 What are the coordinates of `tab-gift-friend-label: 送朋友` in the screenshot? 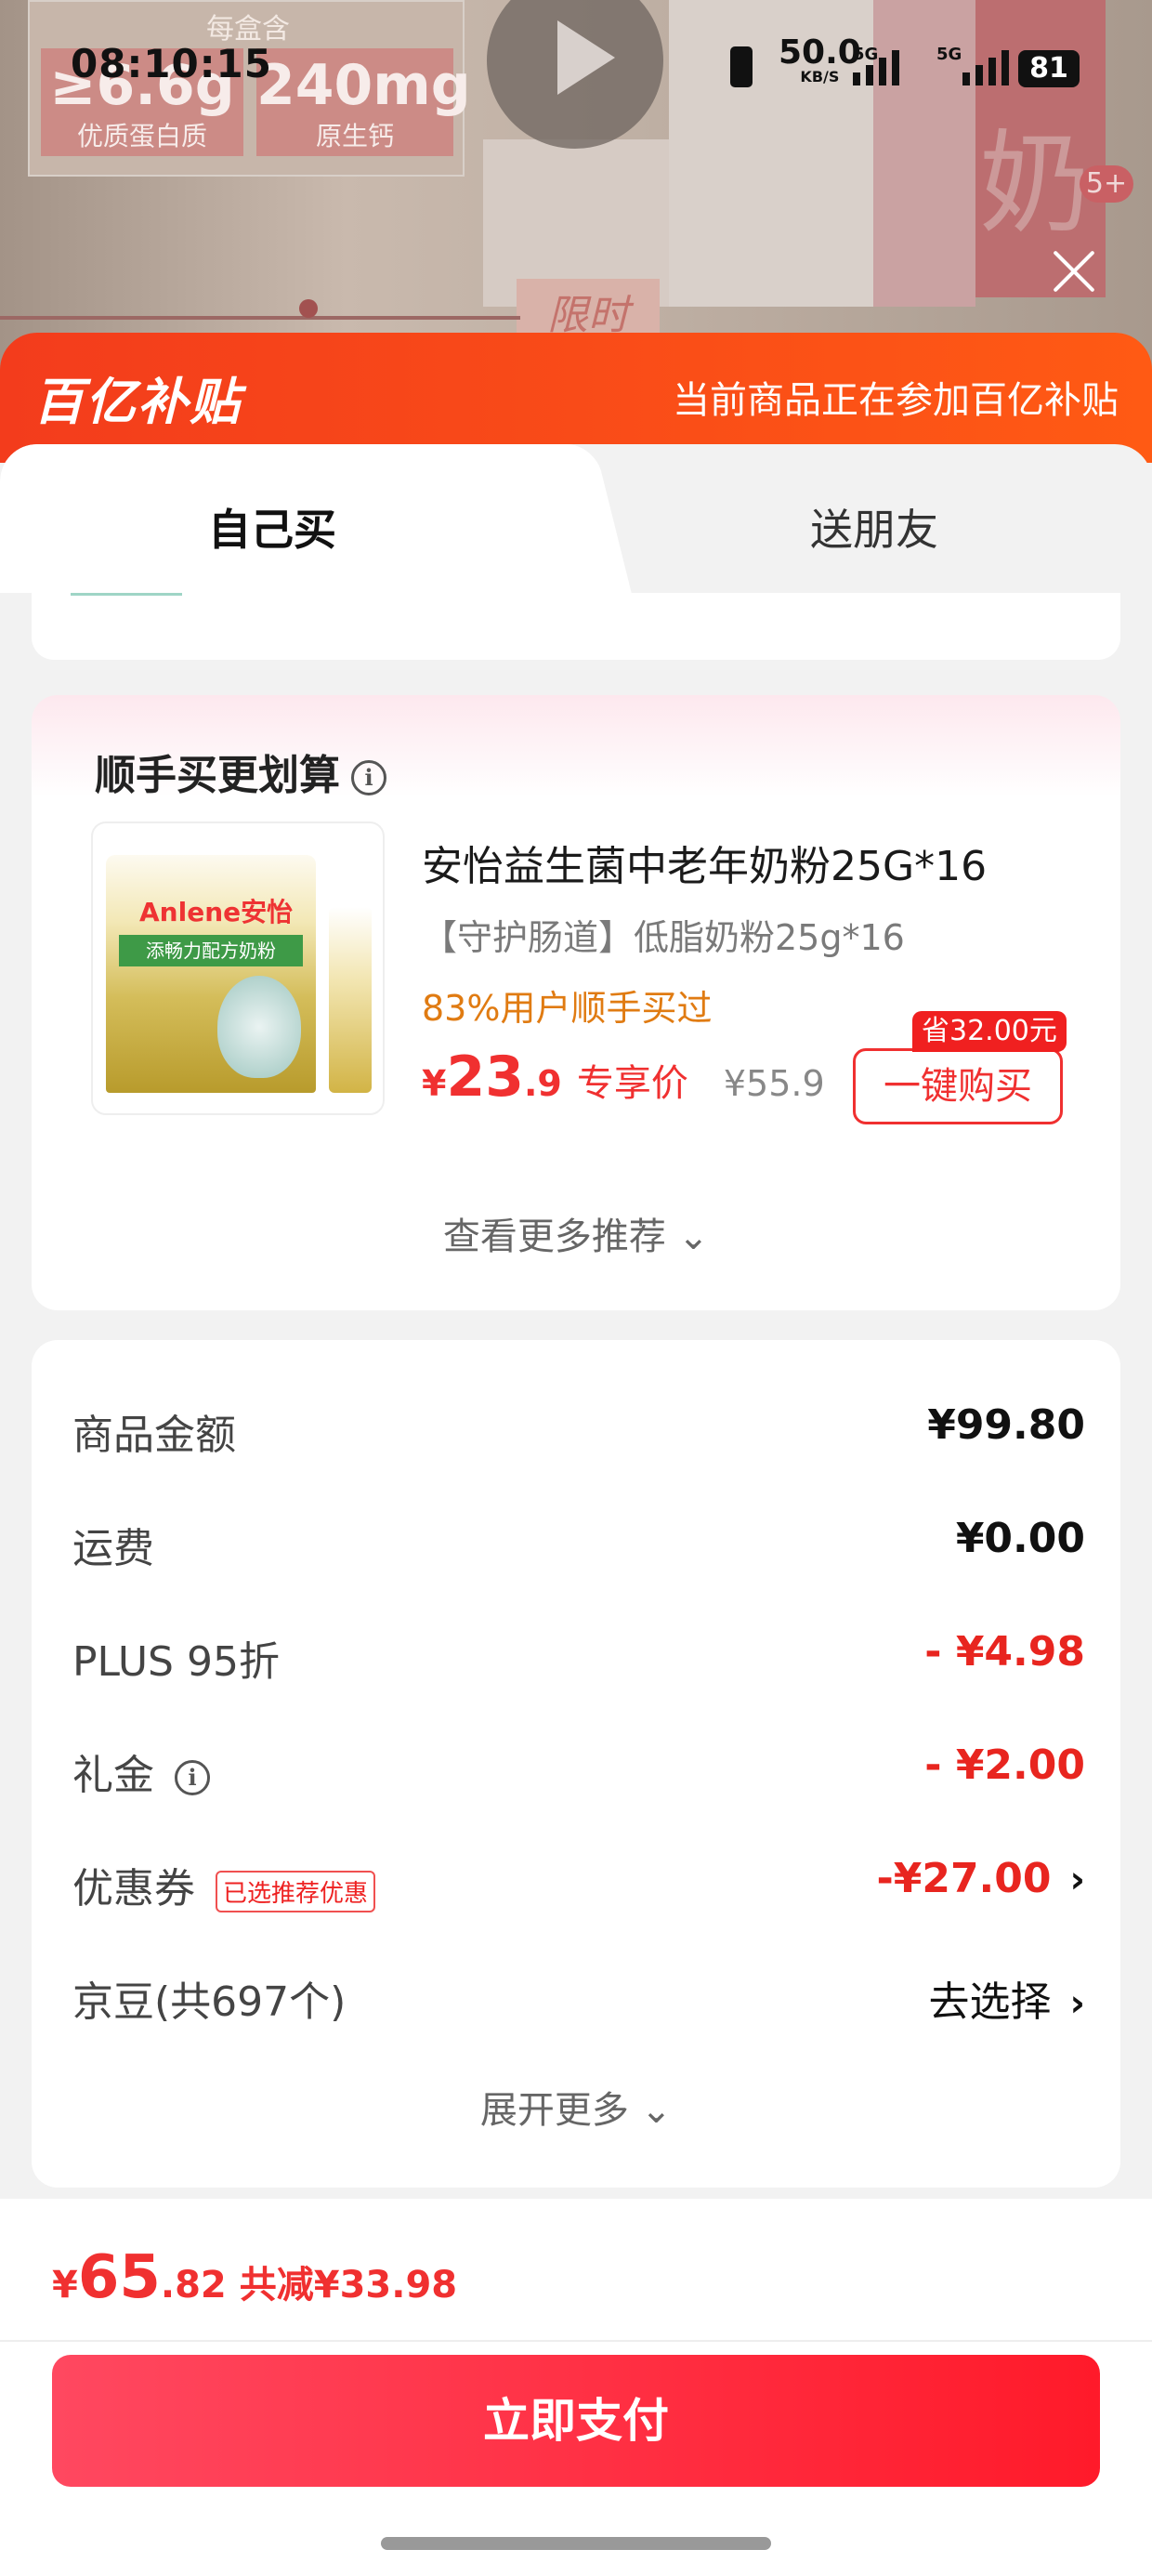 It's located at (874, 530).